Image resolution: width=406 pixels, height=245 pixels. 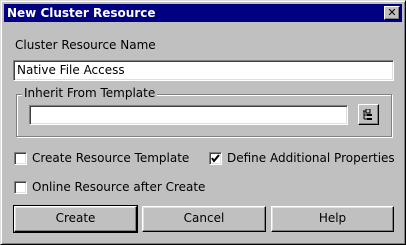 What do you see at coordinates (20, 158) in the screenshot?
I see `create-template-checkbox` at bounding box center [20, 158].